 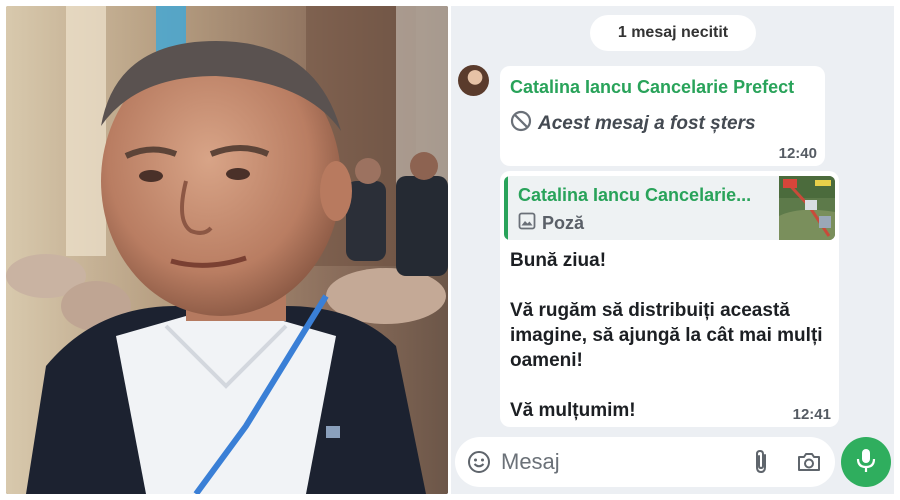 I want to click on deleted-icon, so click(x=521, y=123).